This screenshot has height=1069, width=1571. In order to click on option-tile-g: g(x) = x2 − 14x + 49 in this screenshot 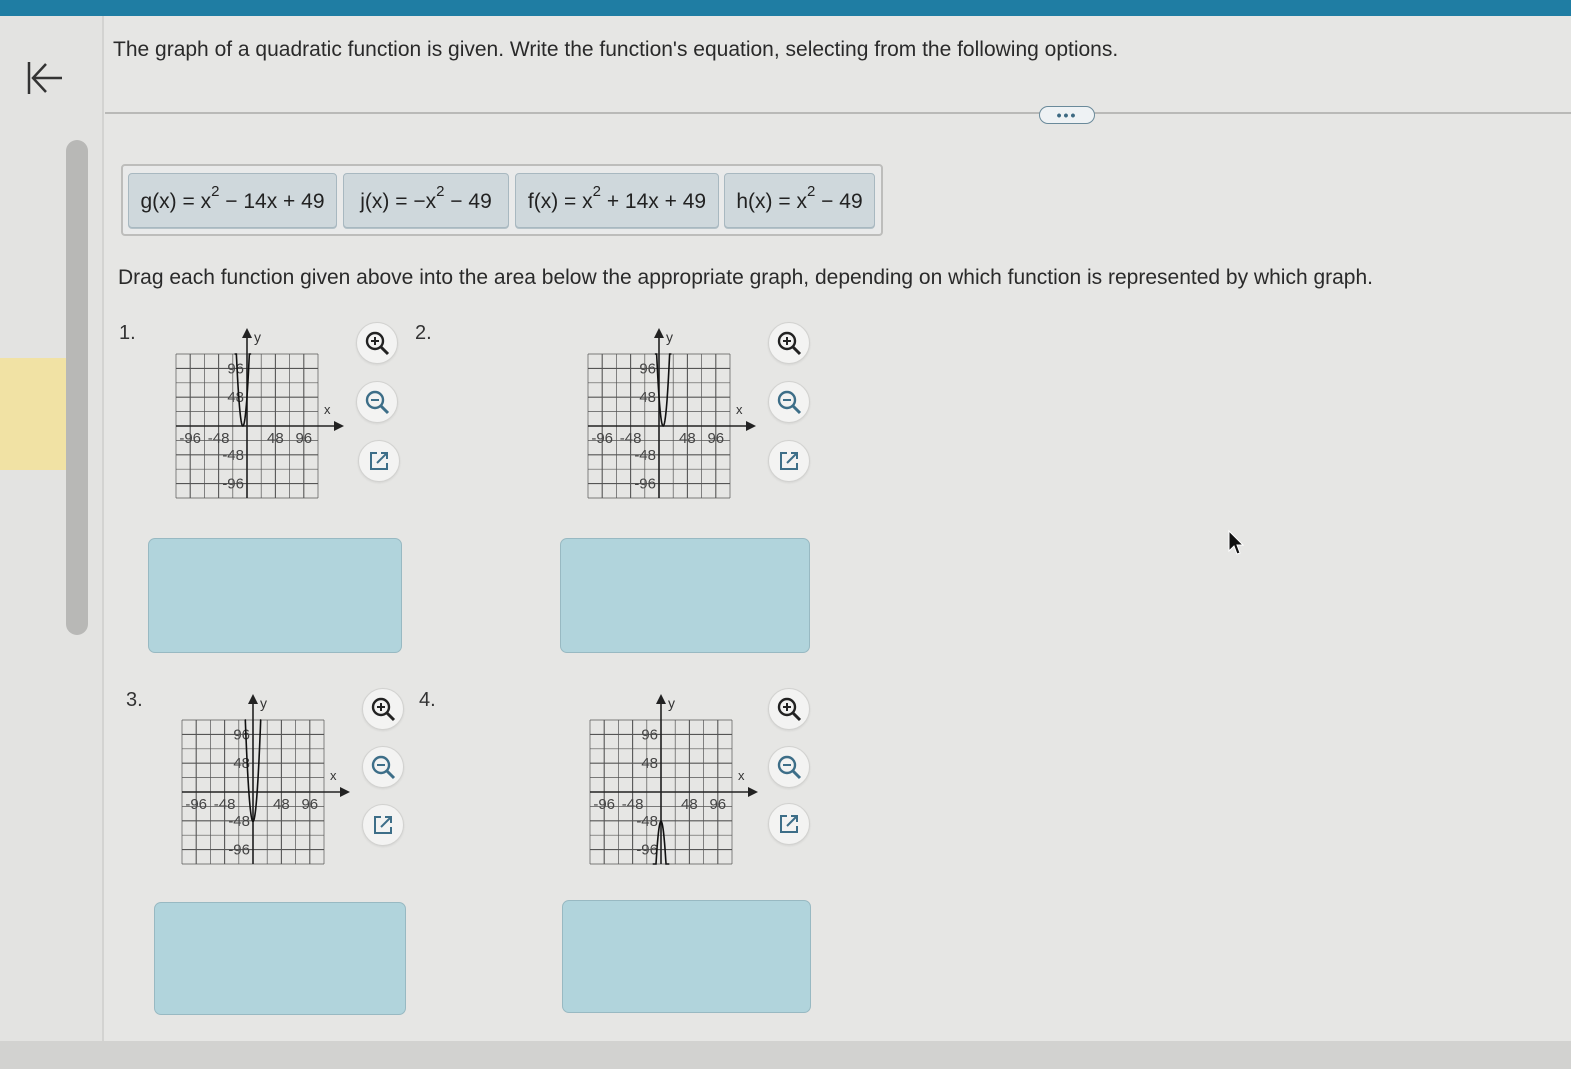, I will do `click(232, 200)`.